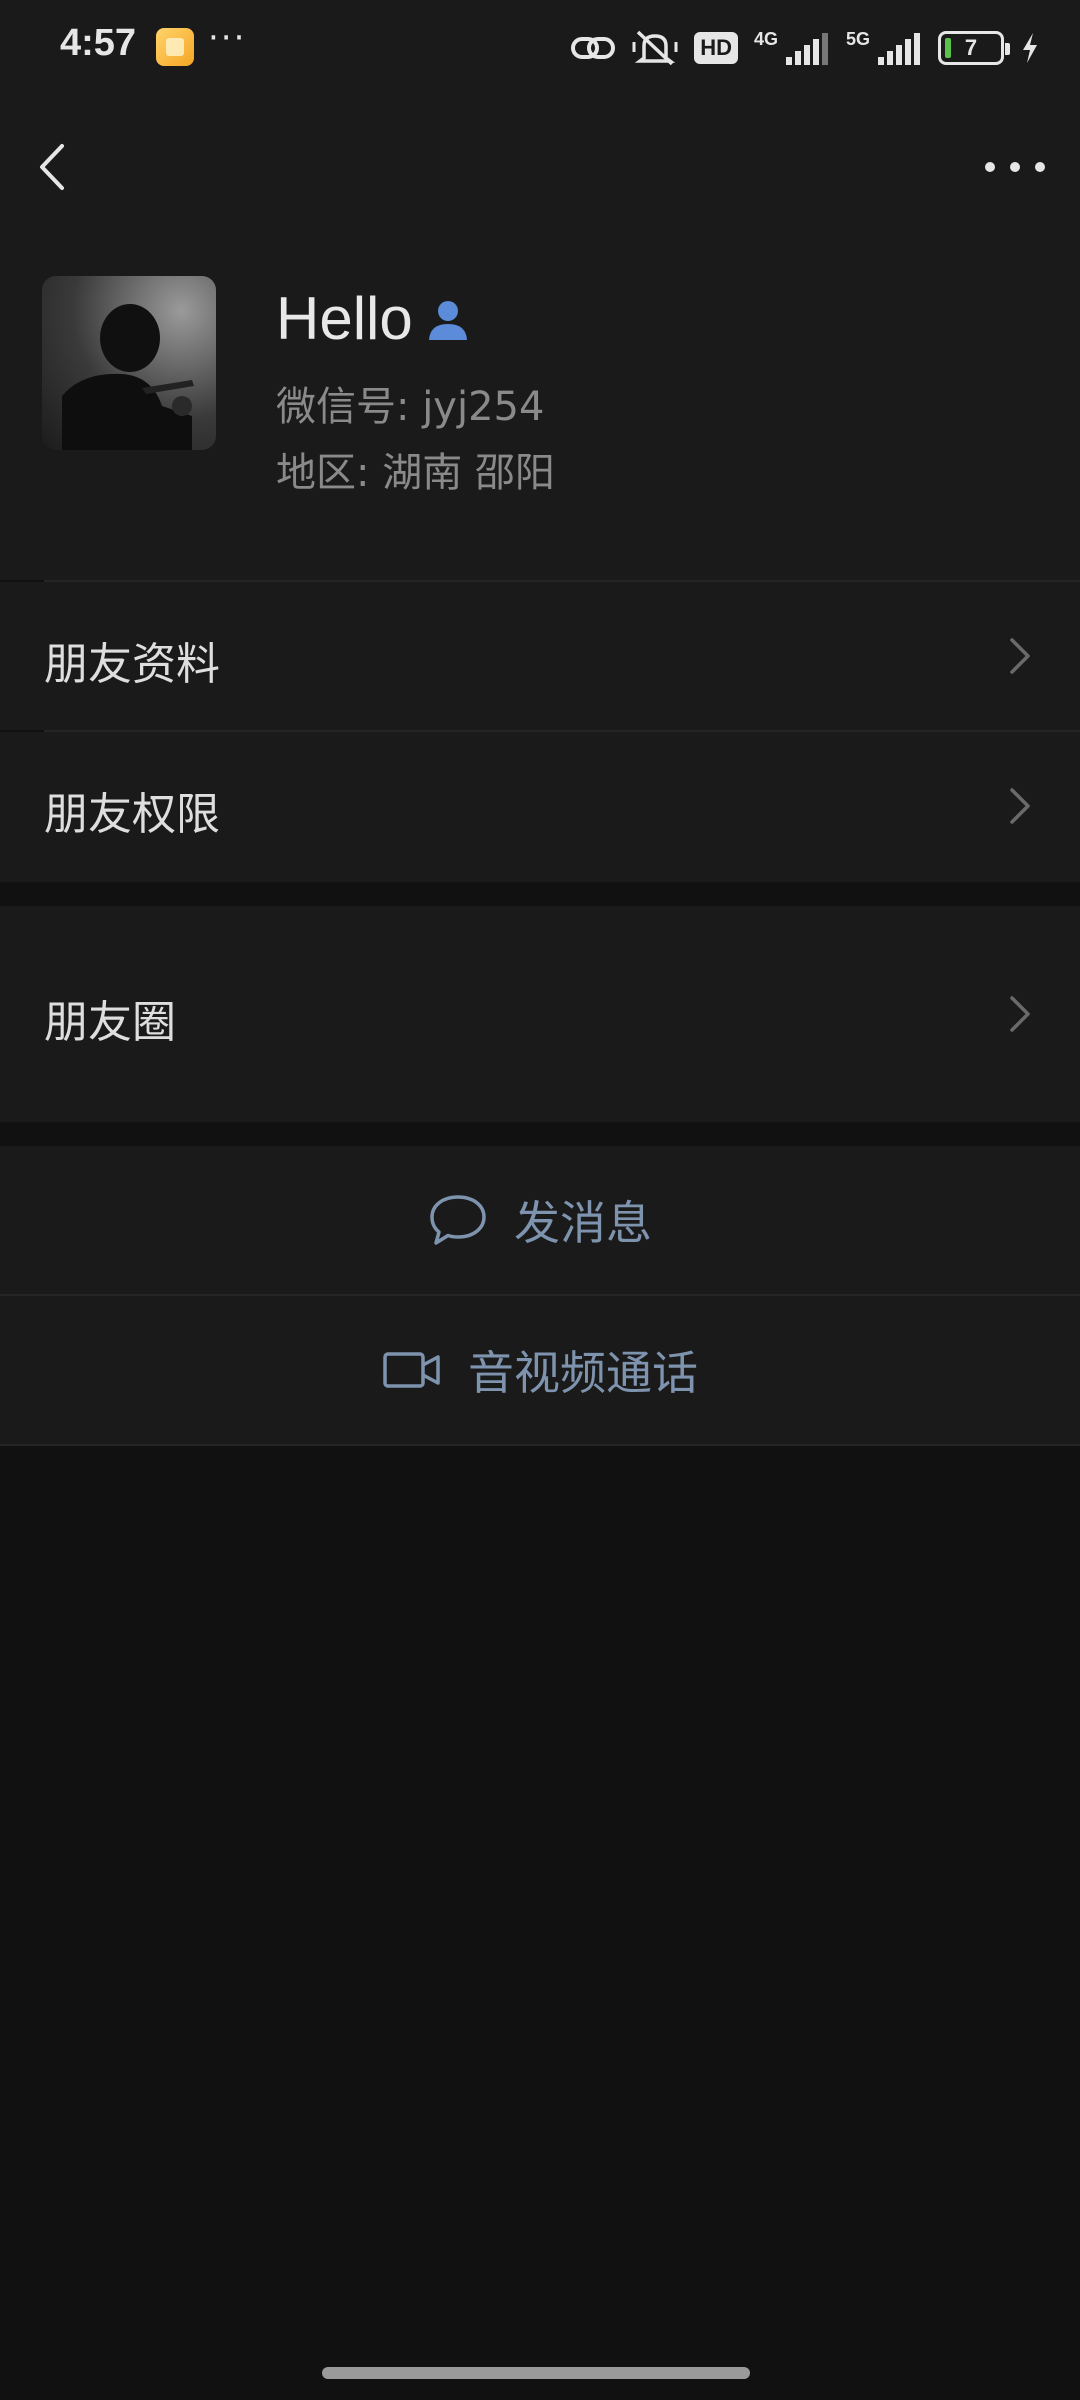 Image resolution: width=1080 pixels, height=2400 pixels. Describe the element at coordinates (540, 656) in the screenshot. I see `friend-info-row: 朋友资料` at that location.